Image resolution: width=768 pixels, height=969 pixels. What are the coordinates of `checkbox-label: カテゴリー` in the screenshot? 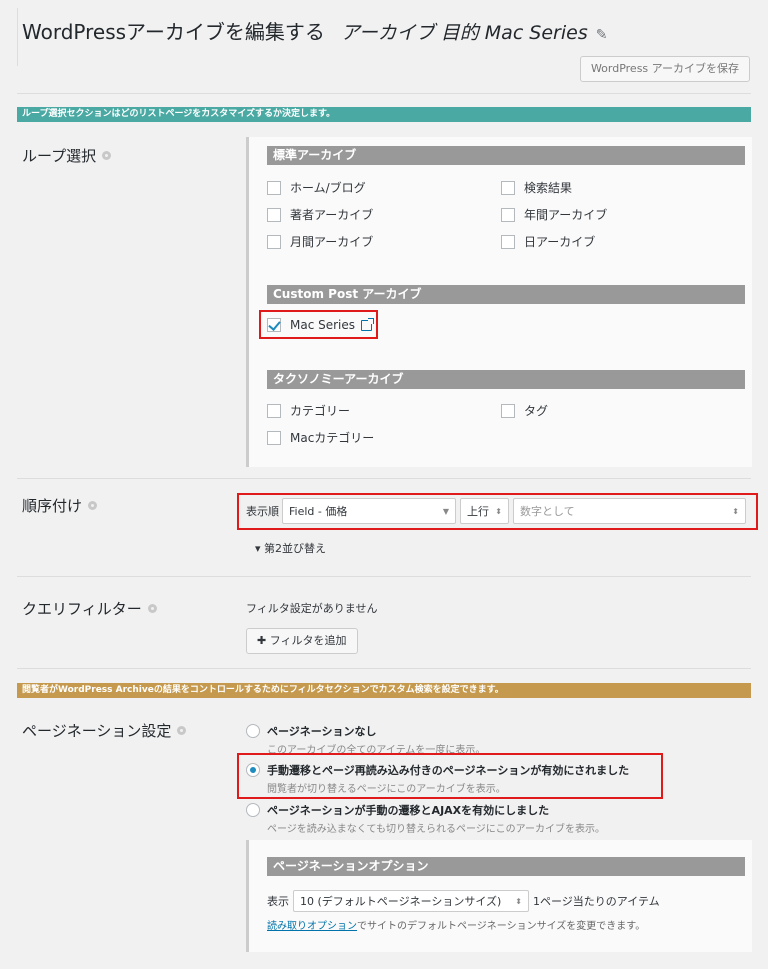 It's located at (320, 411).